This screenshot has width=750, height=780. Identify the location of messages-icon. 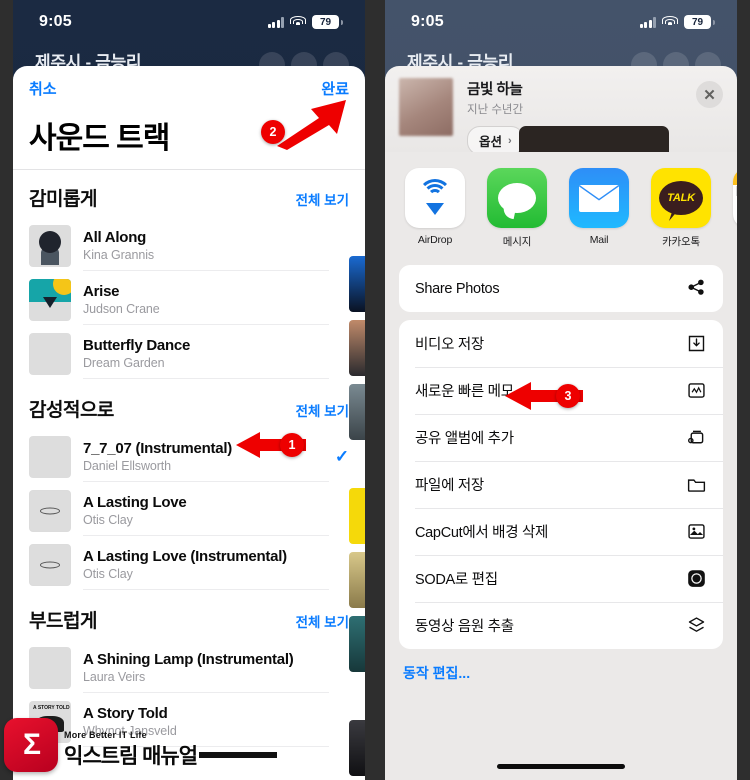
(517, 198).